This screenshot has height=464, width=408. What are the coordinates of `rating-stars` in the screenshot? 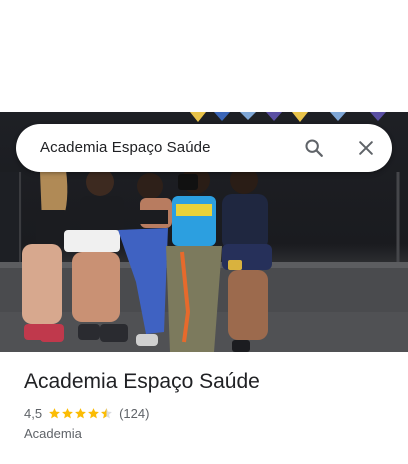 It's located at (80, 413).